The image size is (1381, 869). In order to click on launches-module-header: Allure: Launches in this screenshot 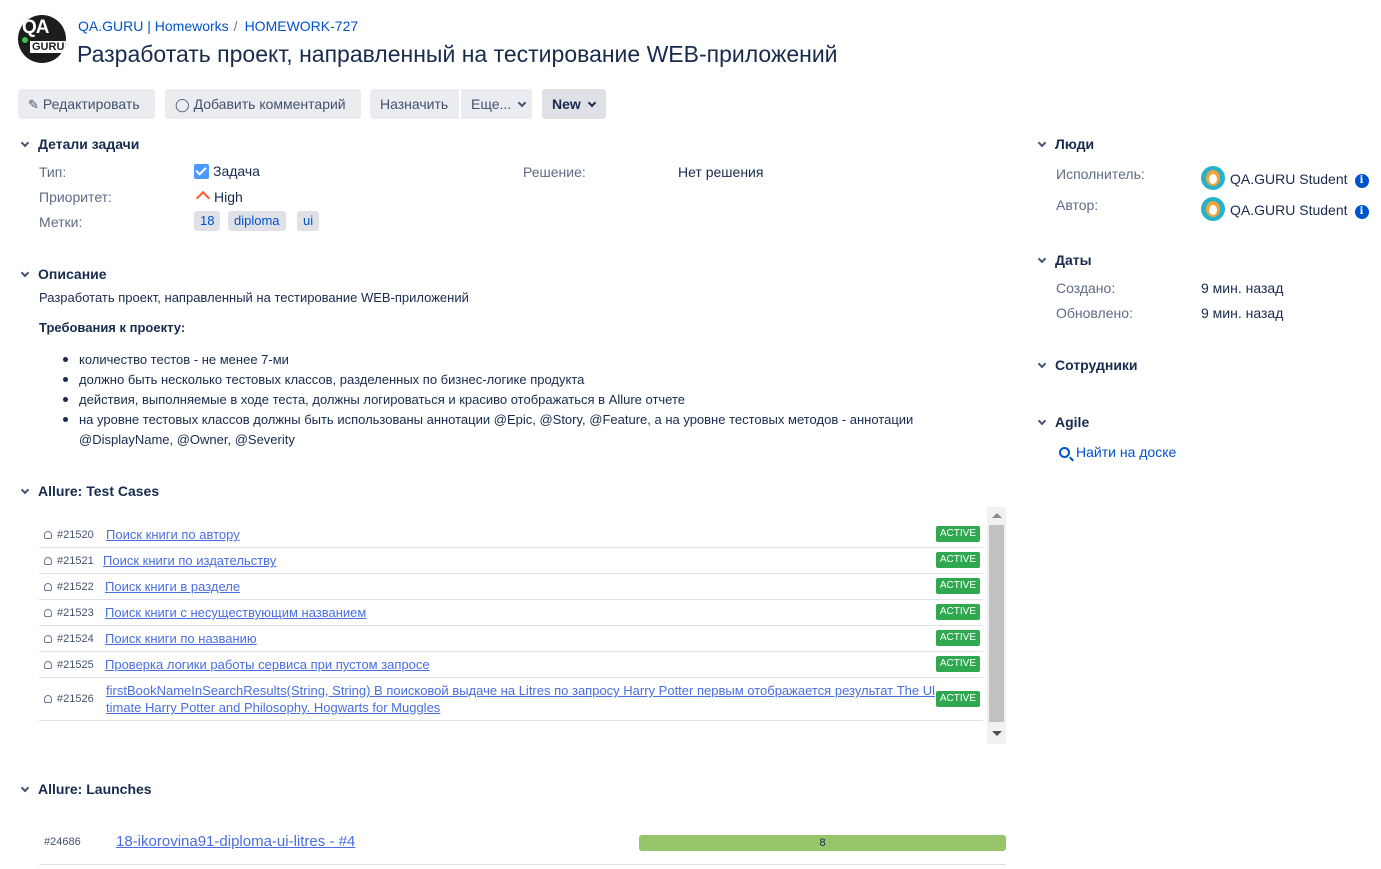, I will do `click(86, 789)`.